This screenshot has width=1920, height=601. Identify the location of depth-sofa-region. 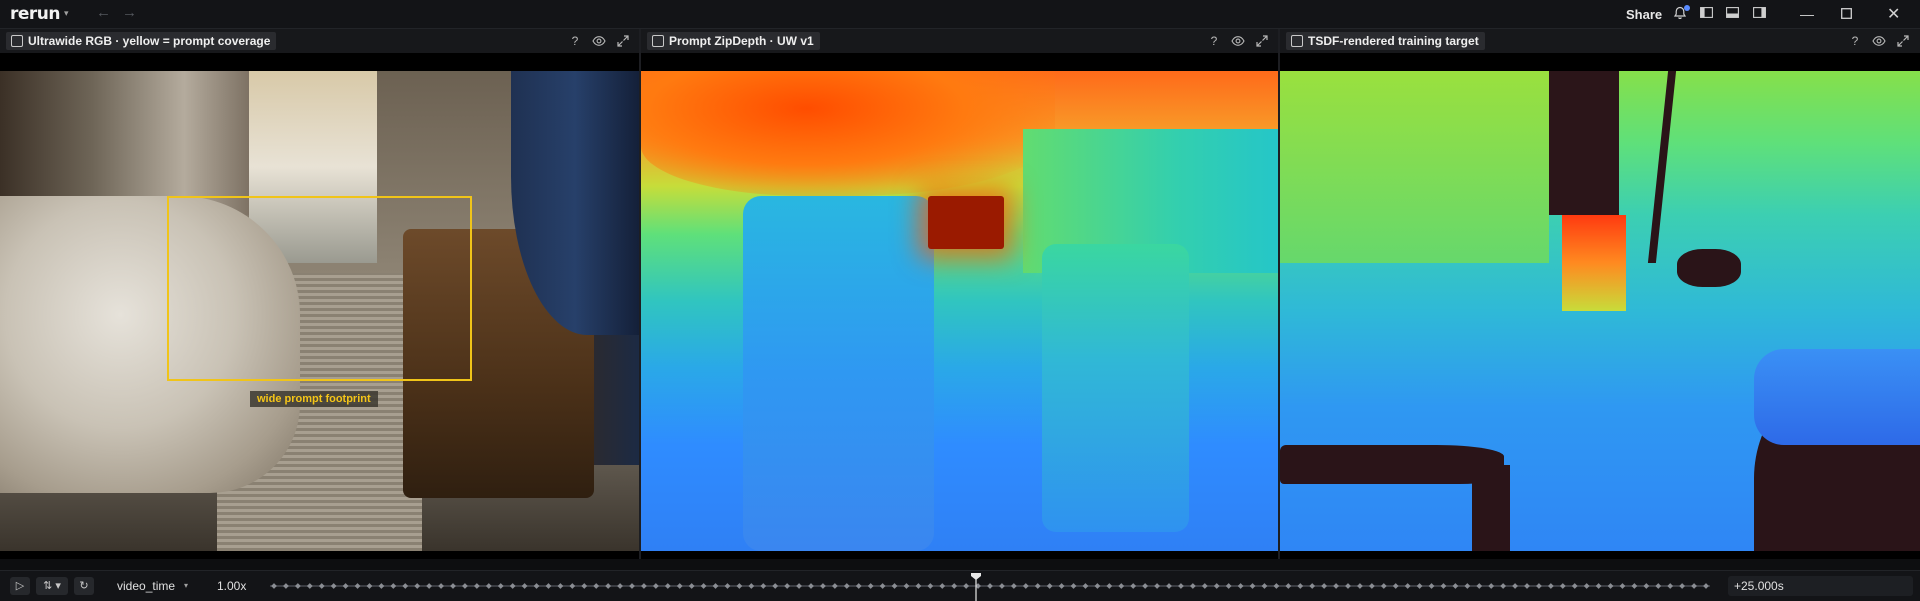
(1115, 387).